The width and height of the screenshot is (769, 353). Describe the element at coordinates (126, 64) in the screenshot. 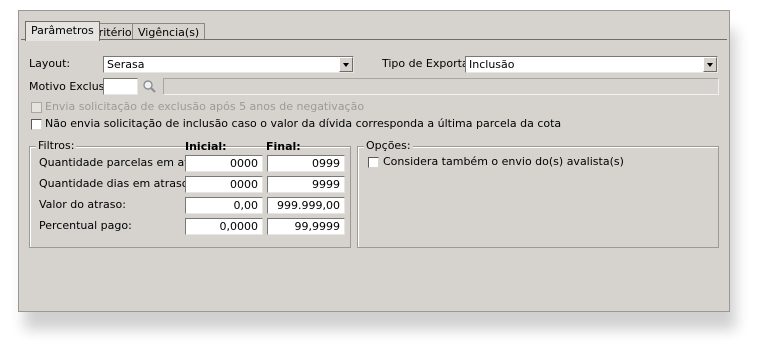

I see `layout-value: Serasa` at that location.